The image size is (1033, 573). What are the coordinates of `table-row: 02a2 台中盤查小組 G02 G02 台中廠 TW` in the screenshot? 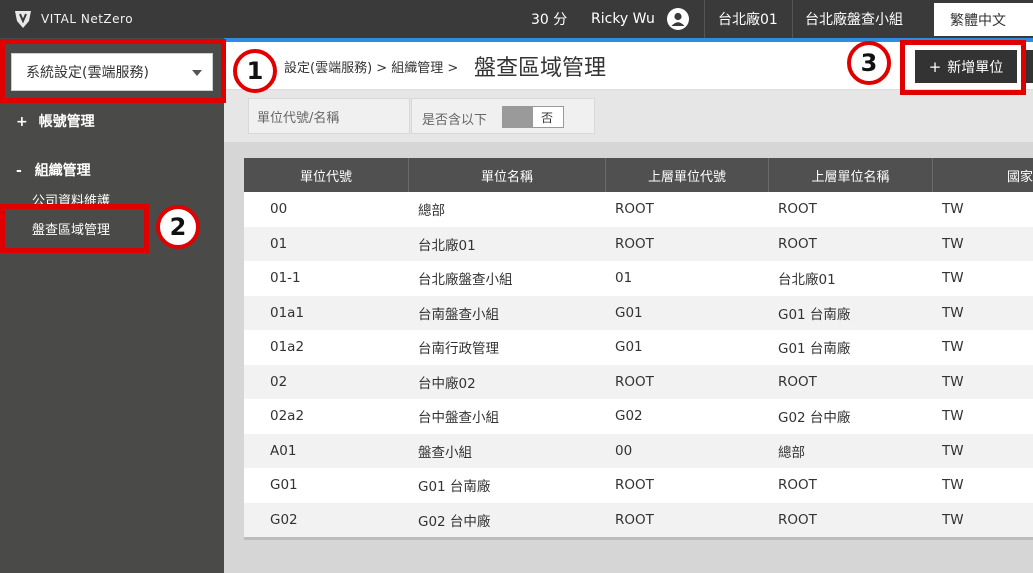 It's located at (638, 416).